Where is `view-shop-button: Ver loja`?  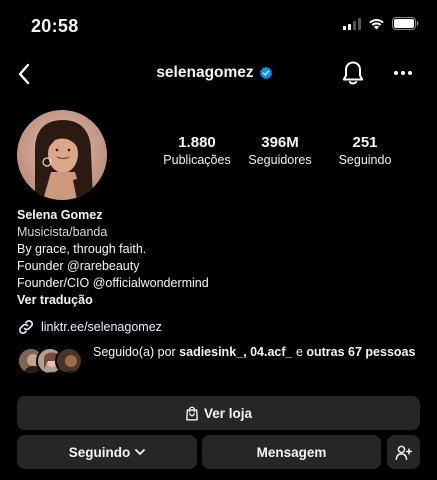
view-shop-button: Ver loja is located at coordinates (218, 413).